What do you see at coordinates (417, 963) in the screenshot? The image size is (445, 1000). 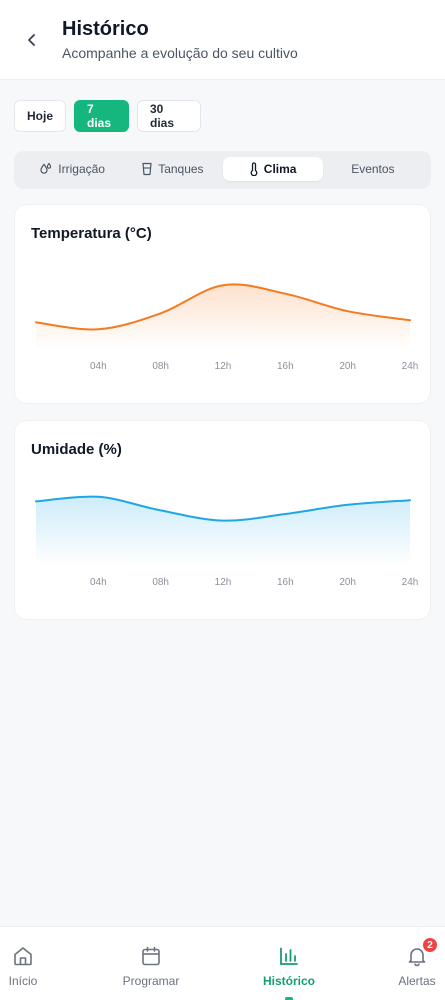 I see `nav-item-alertas: 2 Alertas` at bounding box center [417, 963].